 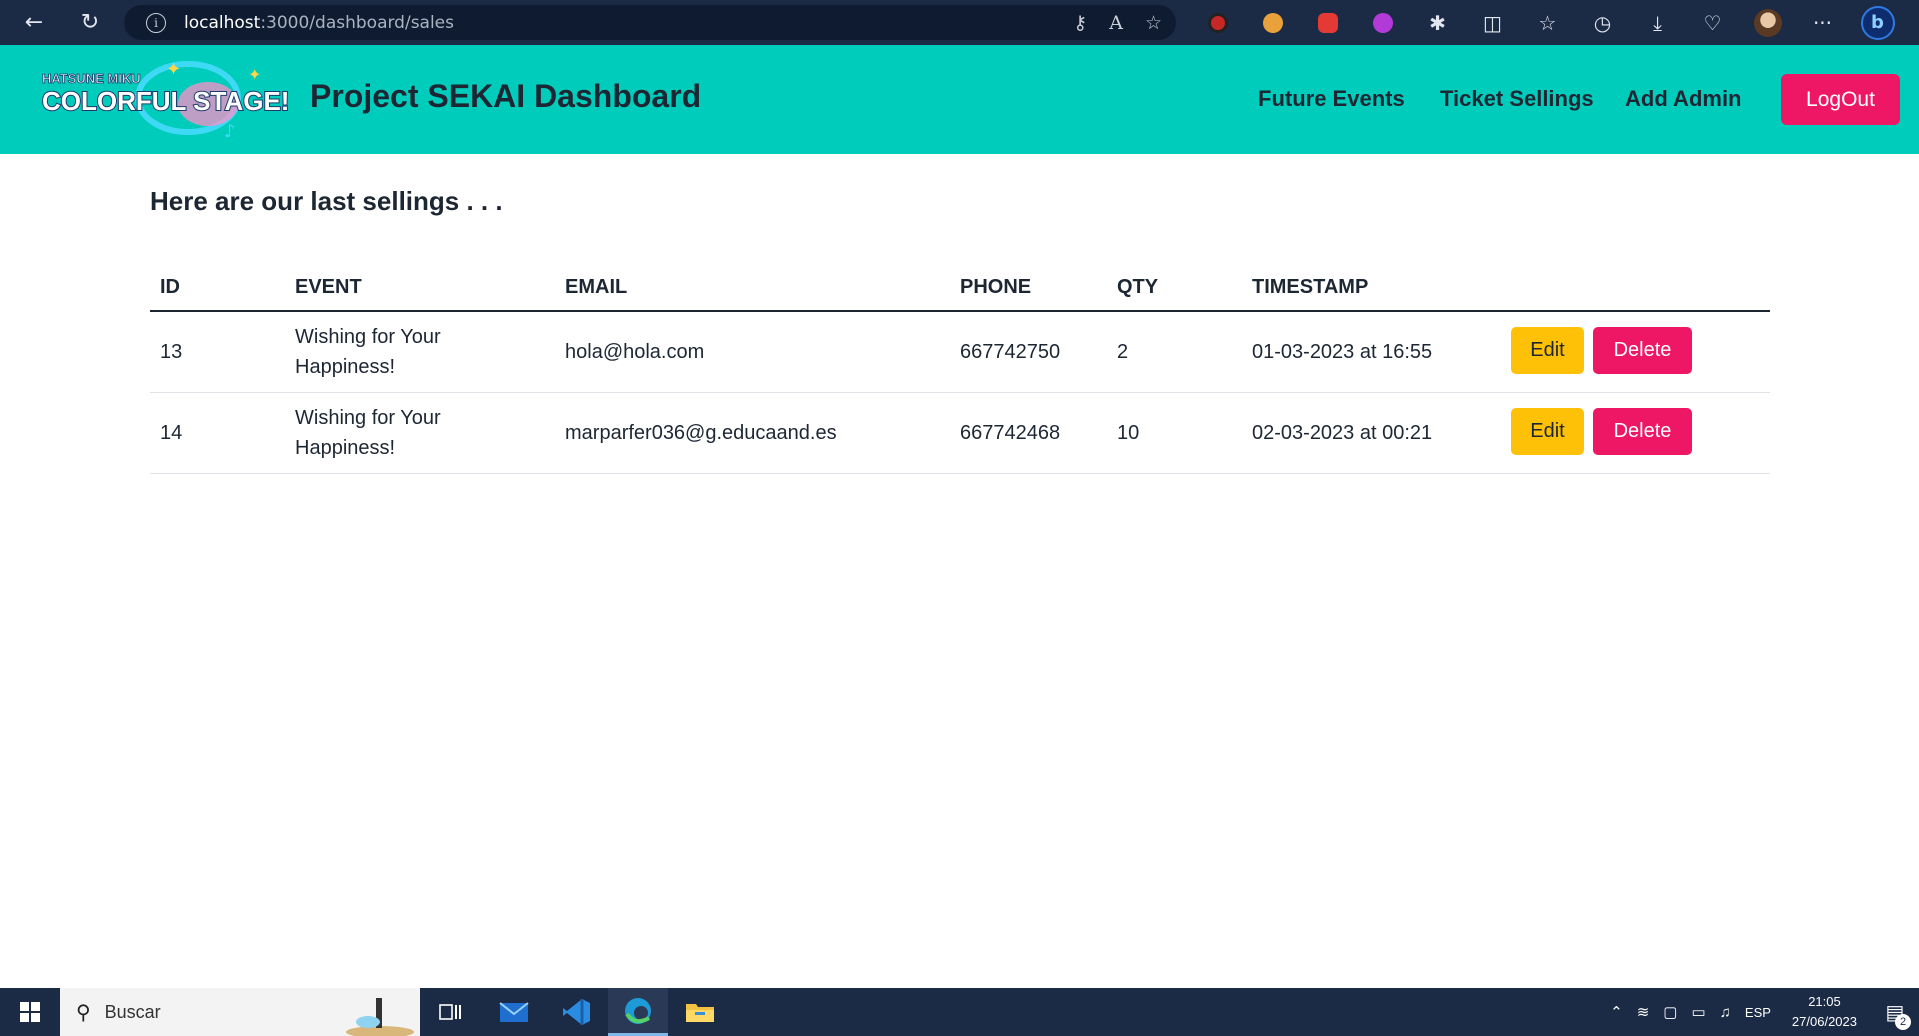 What do you see at coordinates (91, 78) in the screenshot?
I see `logo-line1: HATSUNE MIKU` at bounding box center [91, 78].